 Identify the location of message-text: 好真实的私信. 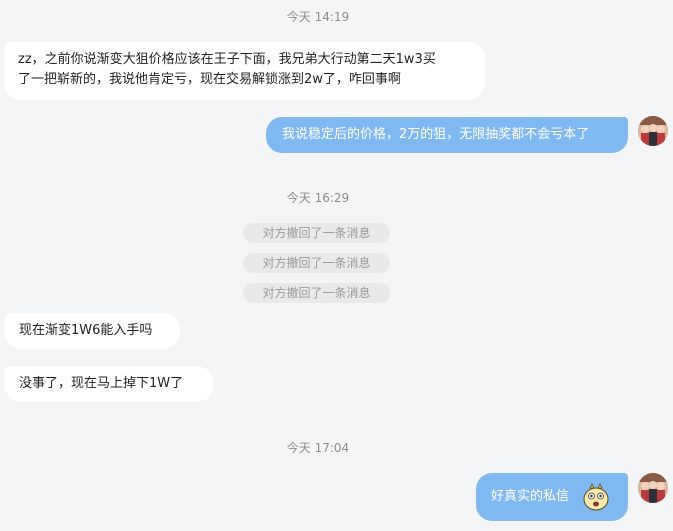
(530, 496).